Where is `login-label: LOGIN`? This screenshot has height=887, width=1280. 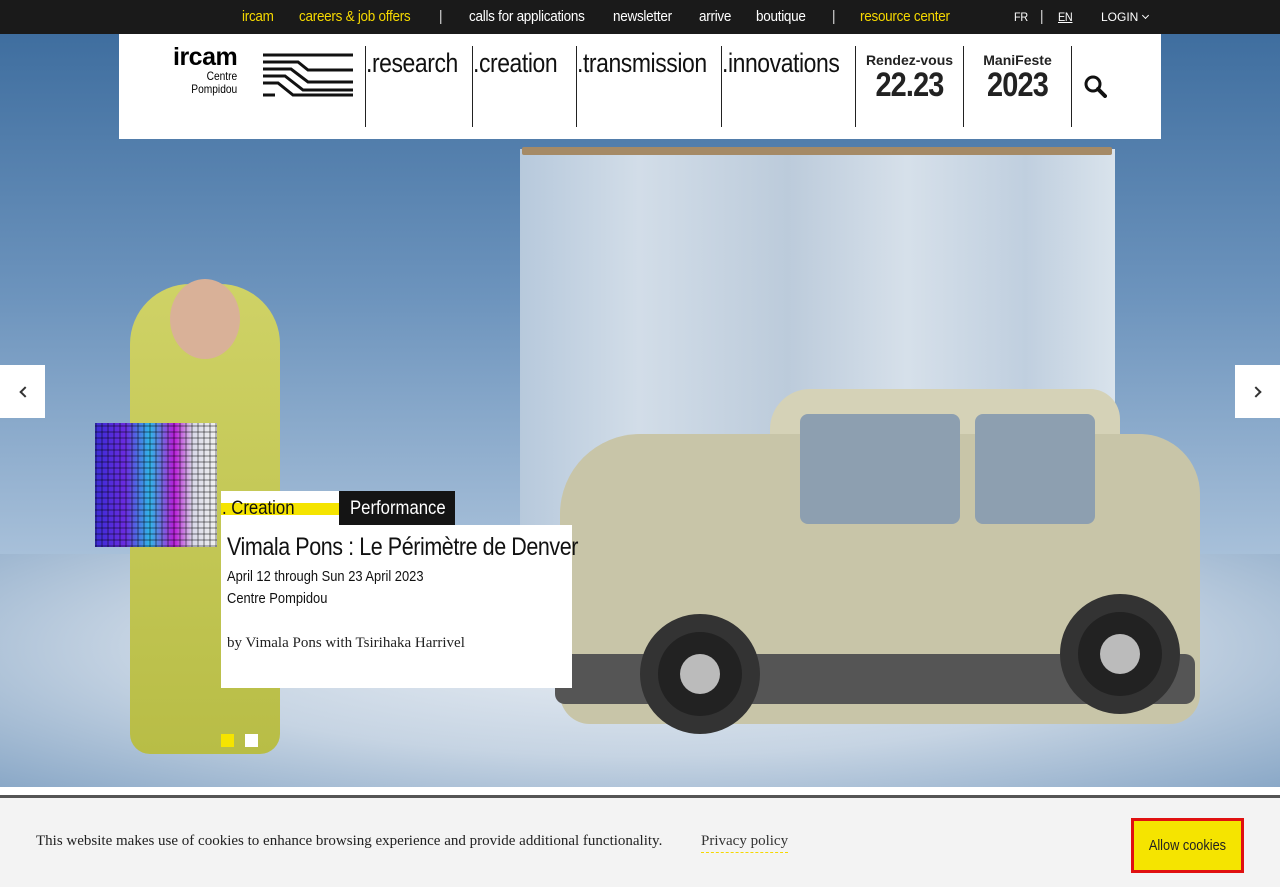
login-label: LOGIN is located at coordinates (1120, 17).